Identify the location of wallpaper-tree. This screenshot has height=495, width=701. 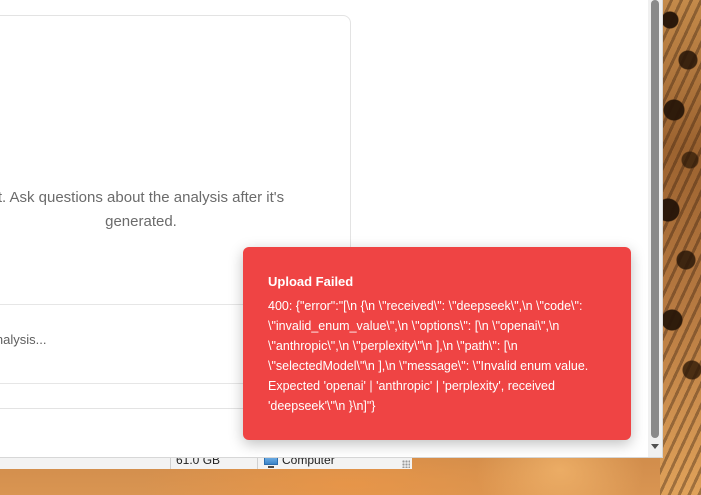
(680, 247).